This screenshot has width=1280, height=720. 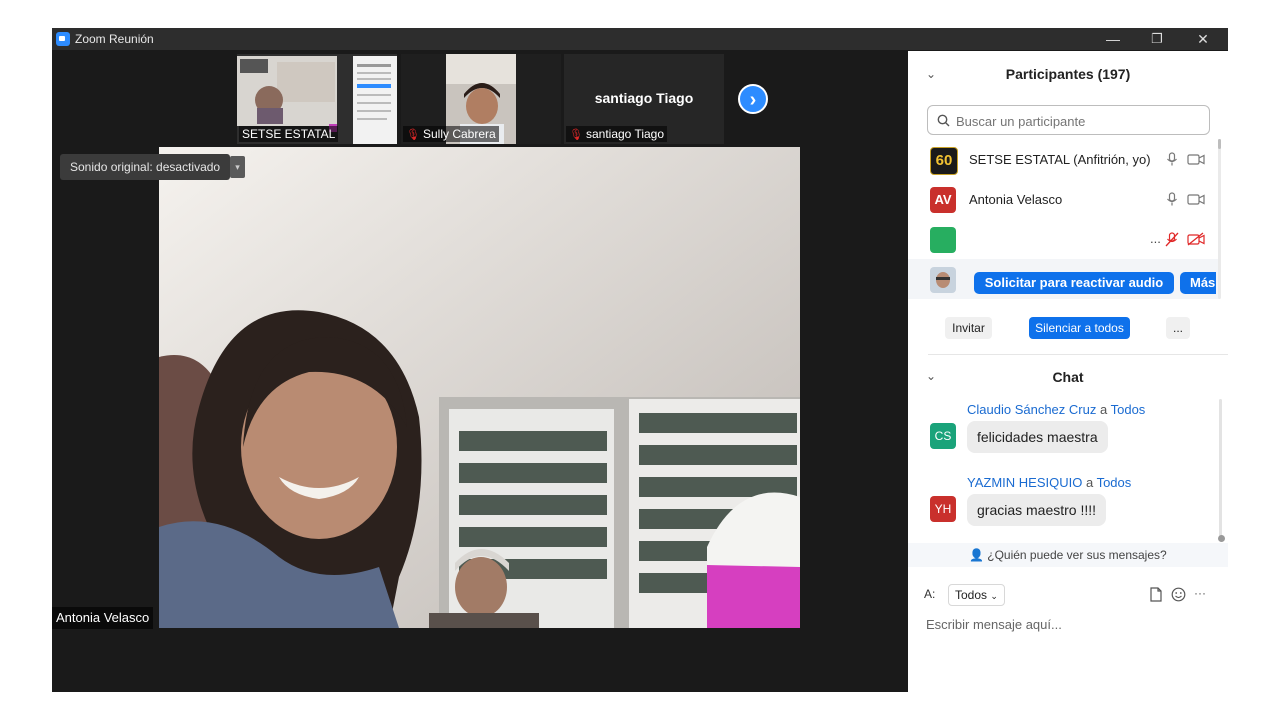 I want to click on thumbnail-santiago-tiago: santiago Tiago 🎙 santiago Tiago, so click(x=644, y=99).